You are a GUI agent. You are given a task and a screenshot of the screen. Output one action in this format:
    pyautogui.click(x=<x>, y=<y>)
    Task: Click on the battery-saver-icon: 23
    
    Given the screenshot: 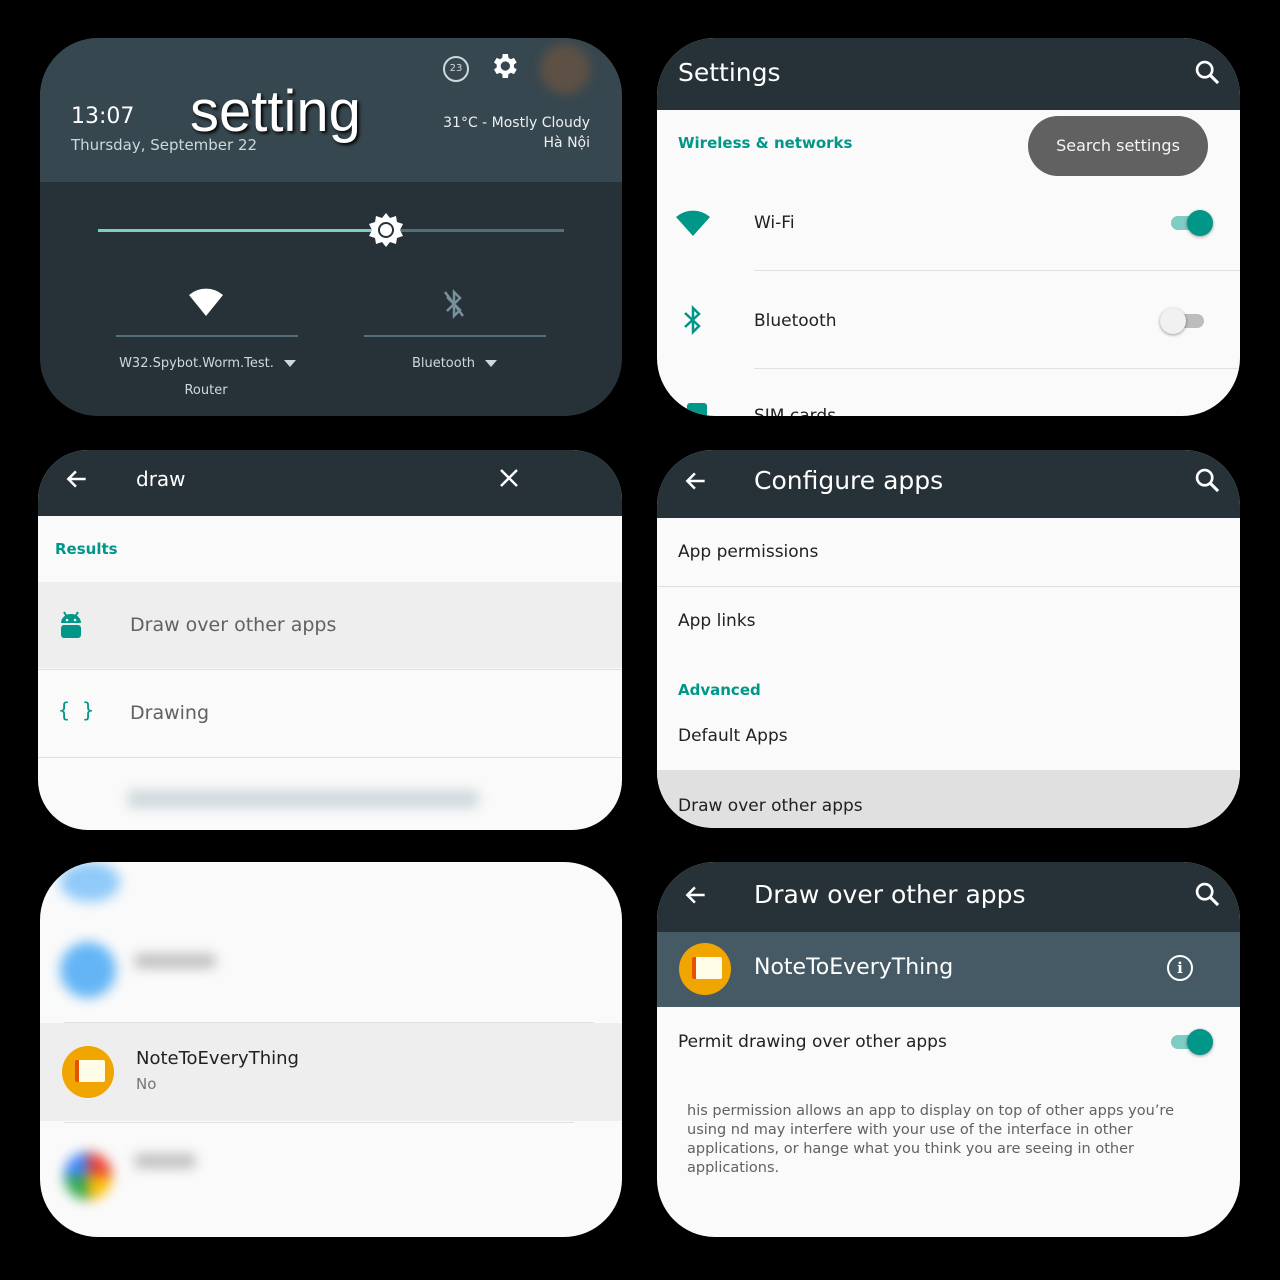 What is the action you would take?
    pyautogui.click(x=456, y=69)
    